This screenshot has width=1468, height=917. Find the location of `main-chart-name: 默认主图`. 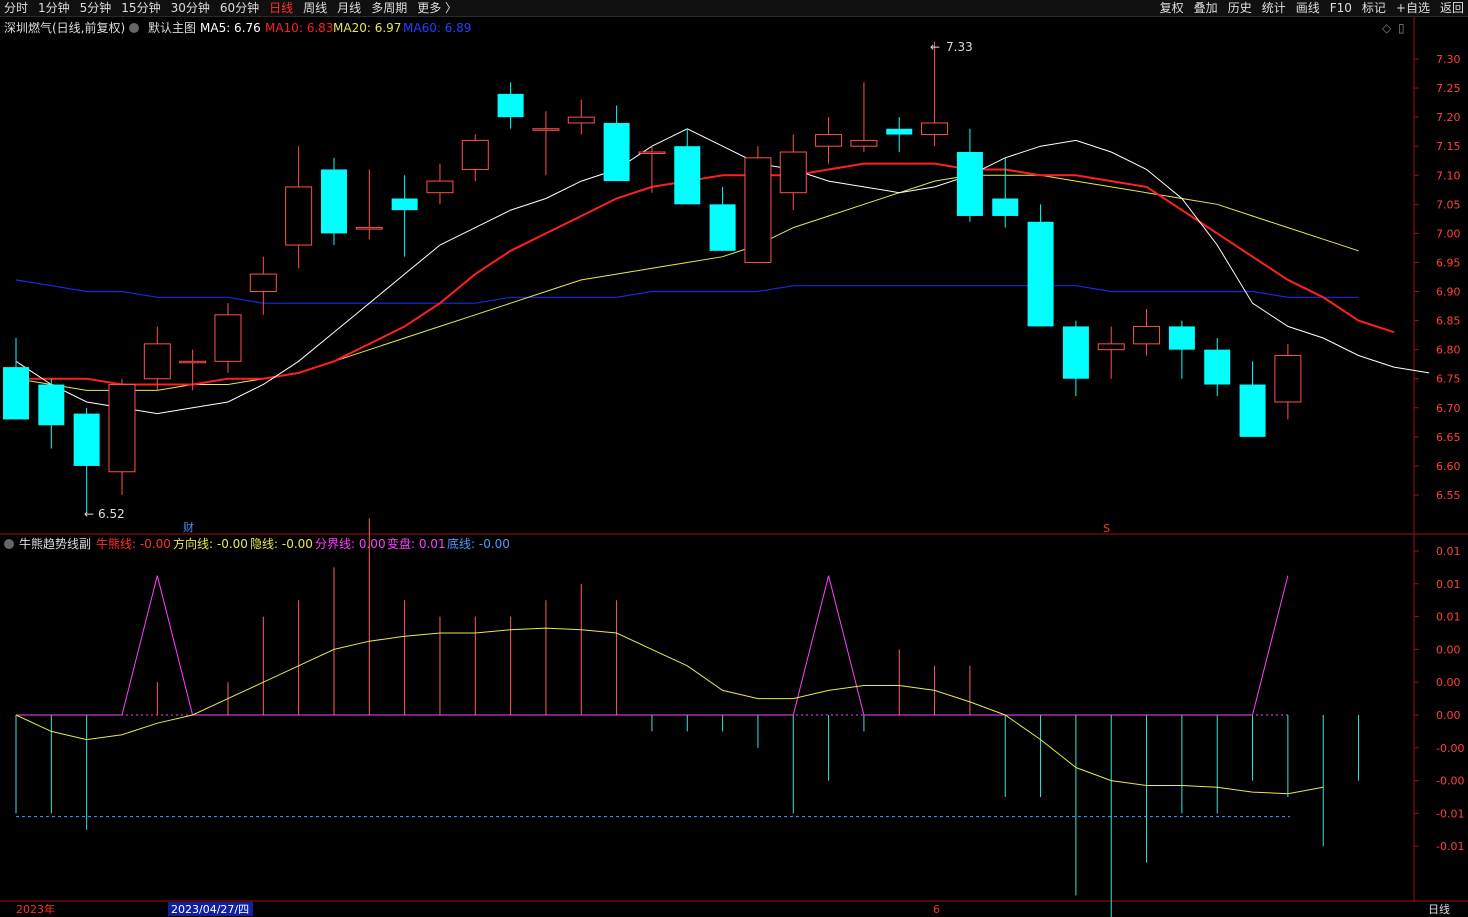

main-chart-name: 默认主图 is located at coordinates (172, 27).